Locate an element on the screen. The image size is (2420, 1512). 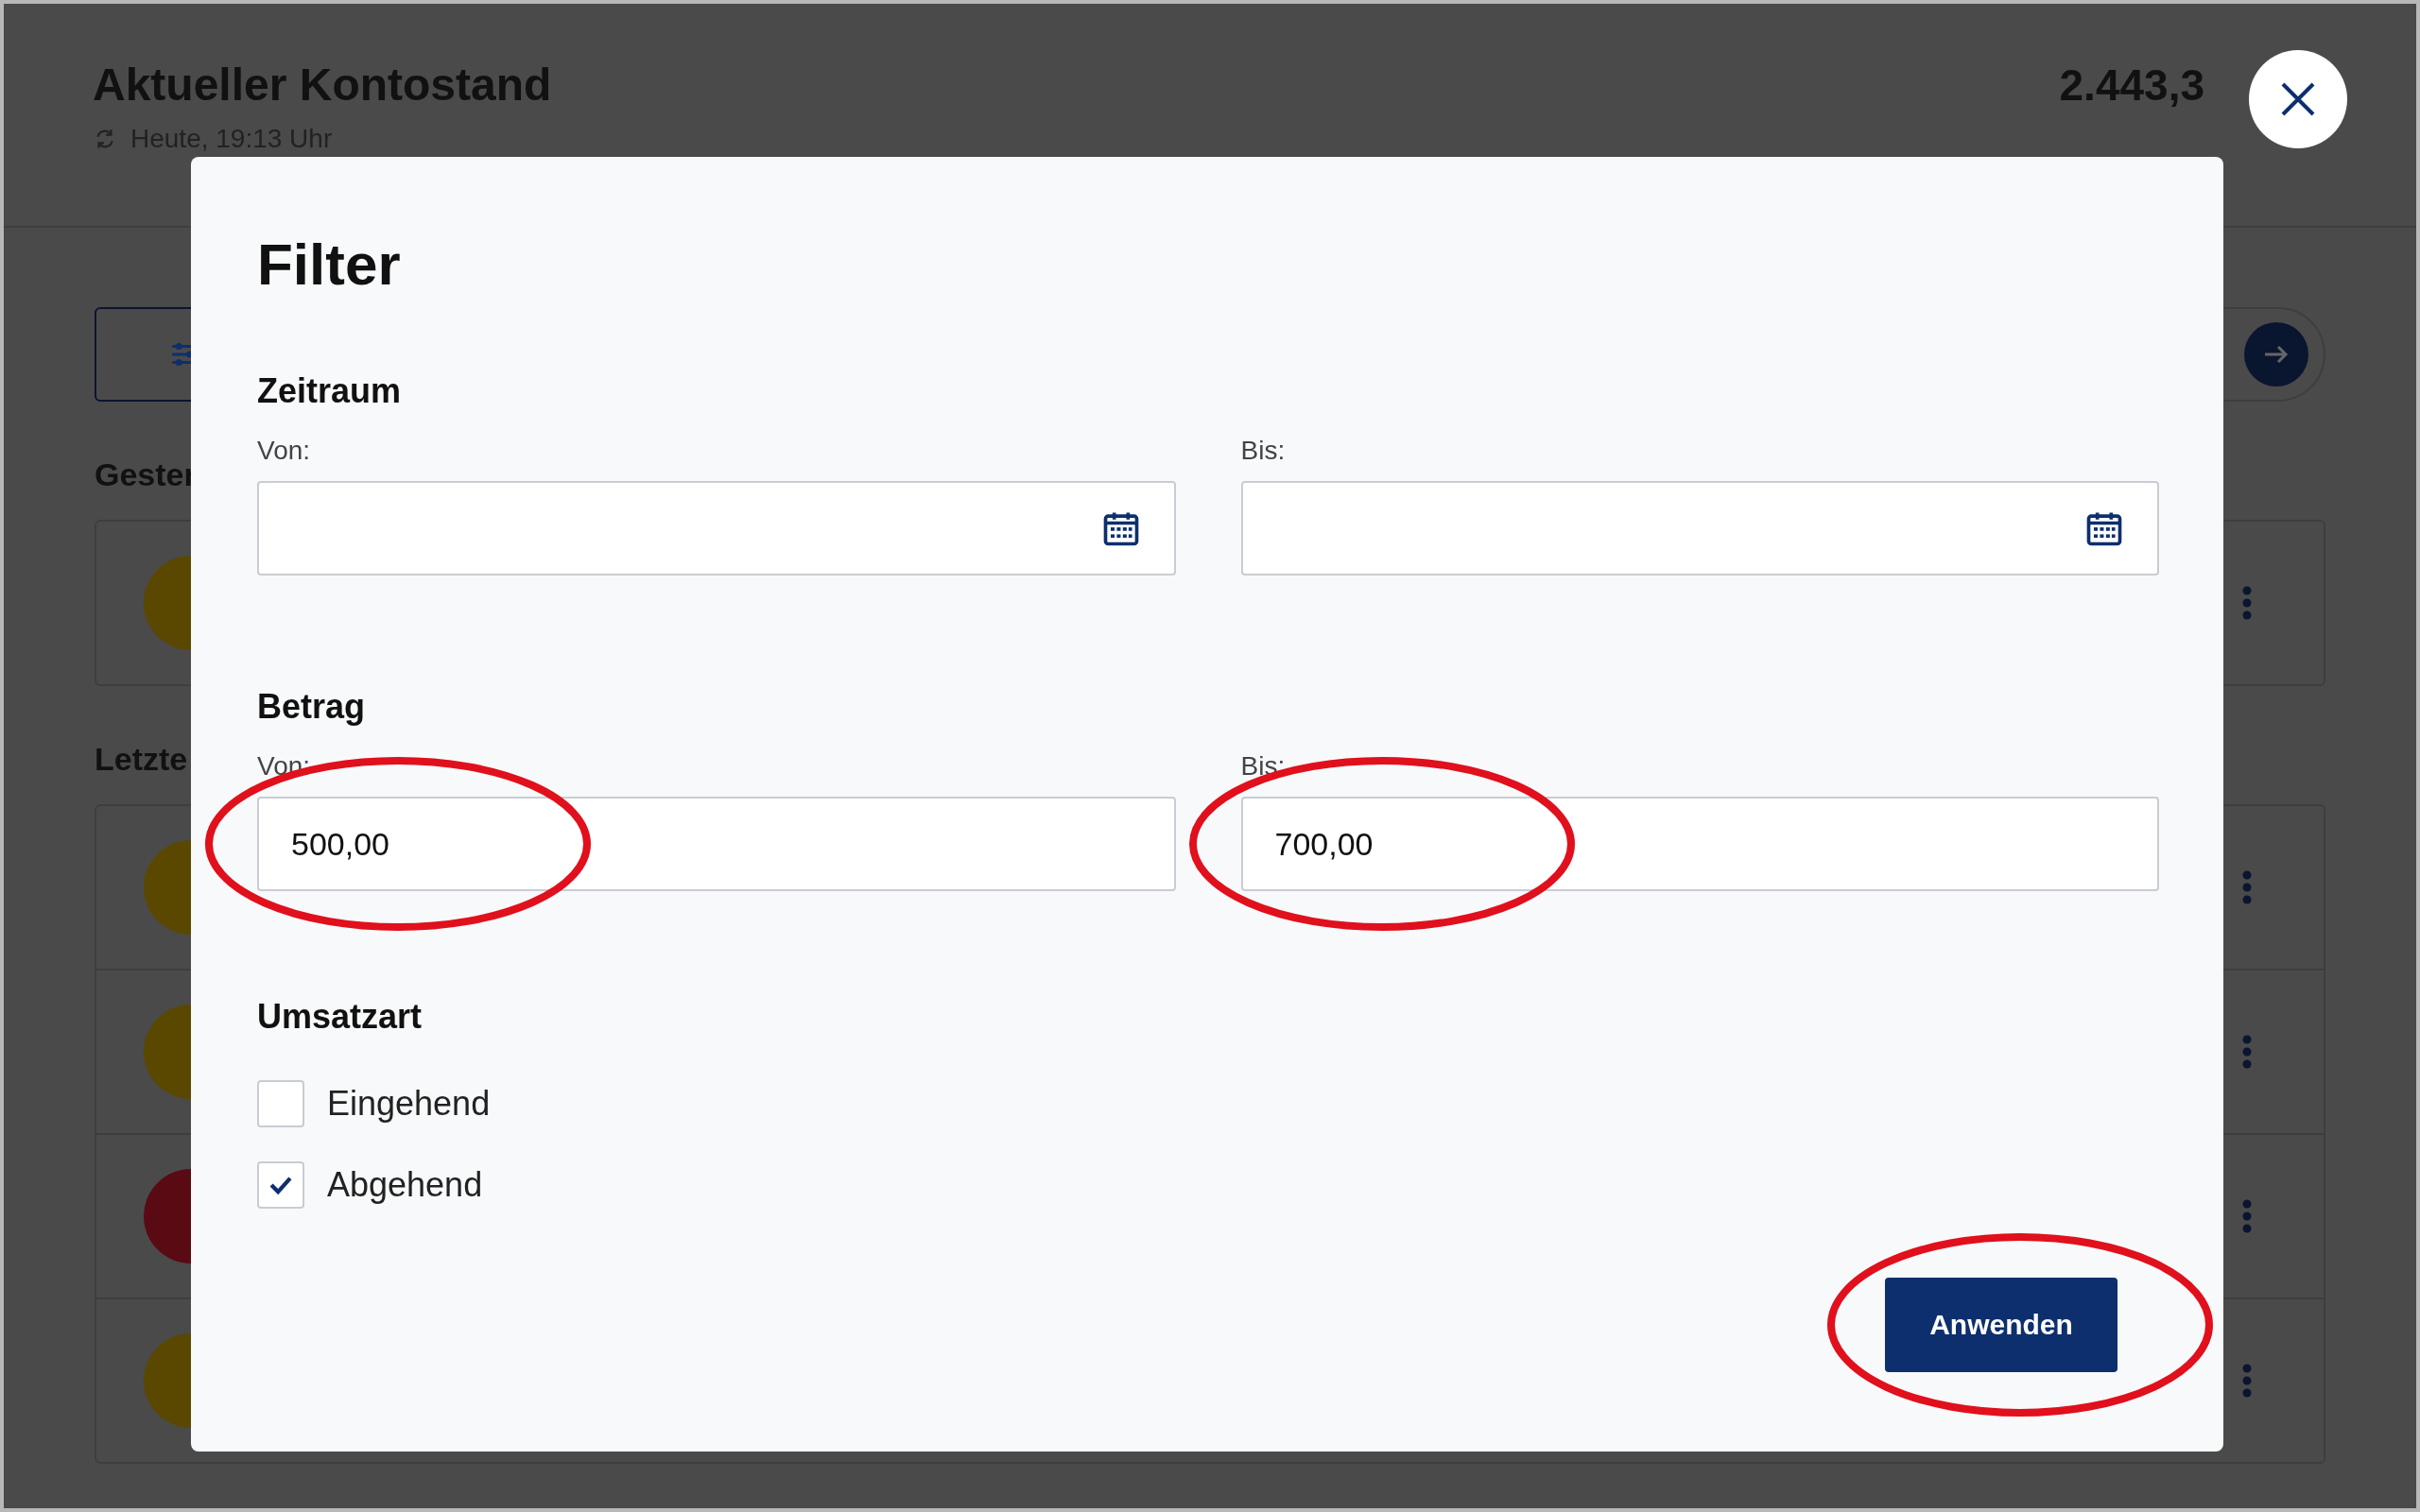
arrow-right-icon is located at coordinates (2276, 354).